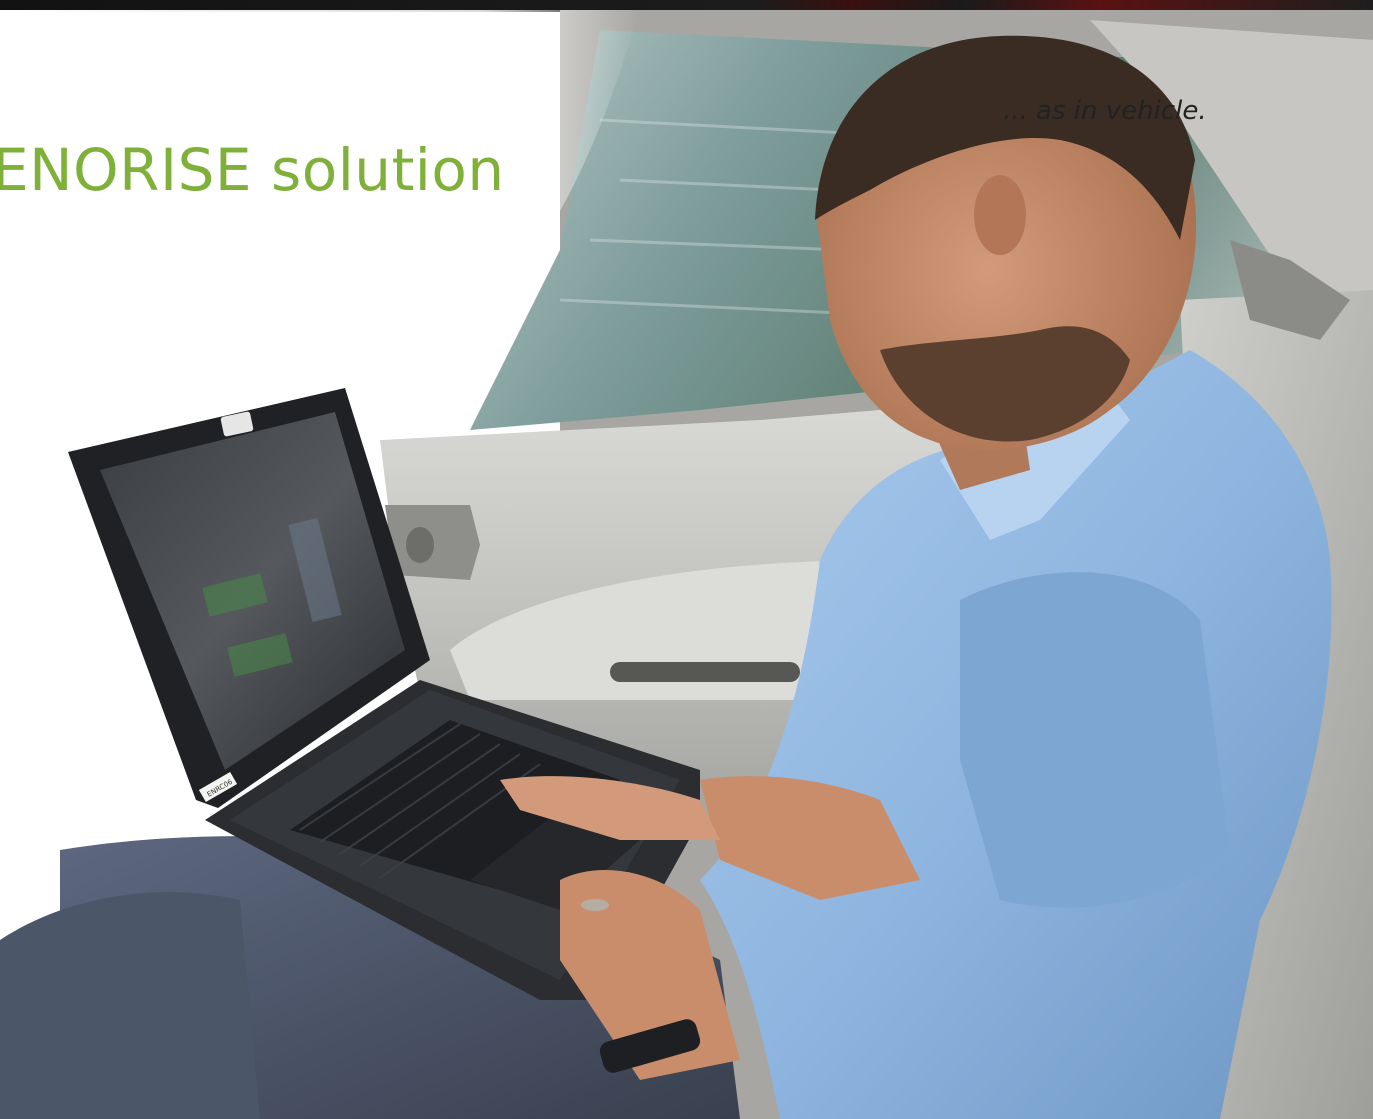  What do you see at coordinates (1105, 111) in the screenshot?
I see `photo-caption: ... as in vehicle.` at bounding box center [1105, 111].